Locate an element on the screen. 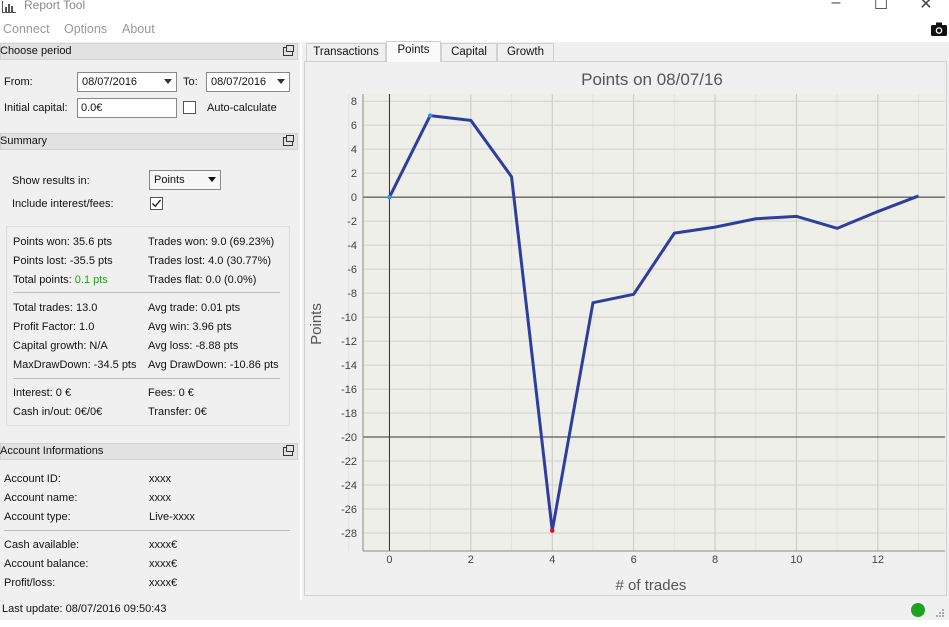 This screenshot has width=949, height=627. capital-growth-stat: Capital growth: N/A is located at coordinates (60, 346).